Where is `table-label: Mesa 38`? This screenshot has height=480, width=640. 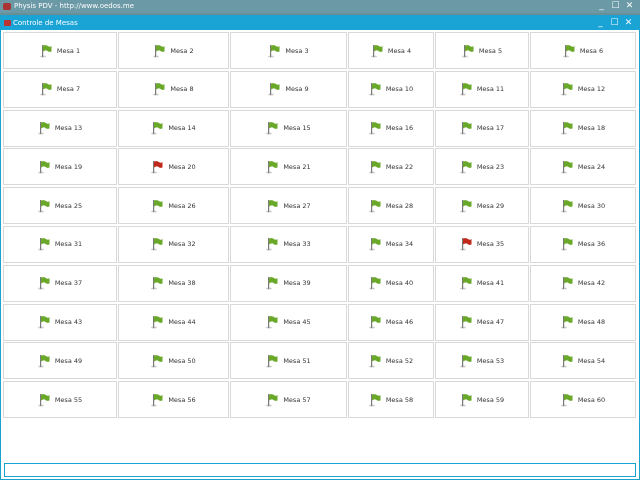
table-label: Mesa 38 is located at coordinates (182, 283).